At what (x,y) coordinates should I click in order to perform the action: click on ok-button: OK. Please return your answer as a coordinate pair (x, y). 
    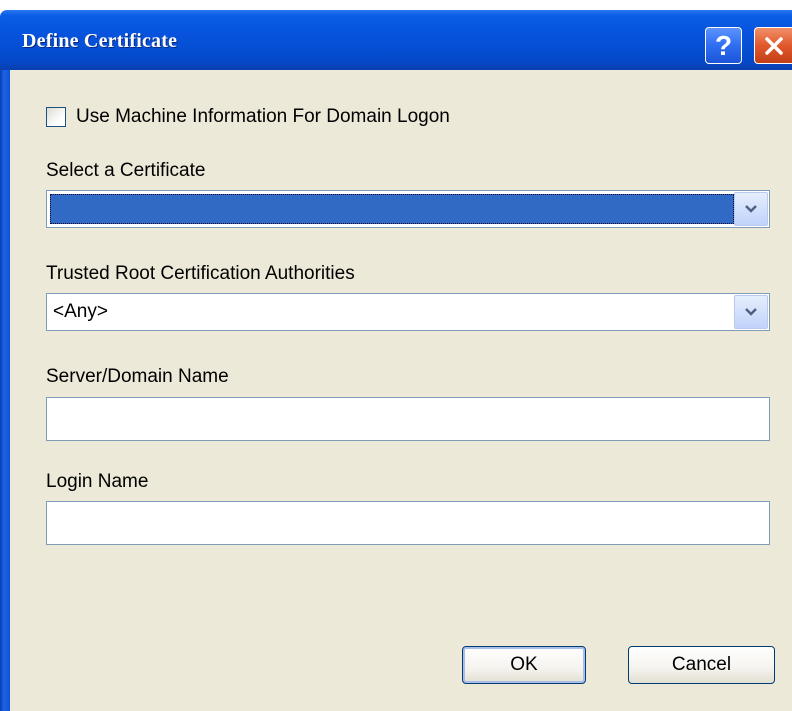
    Looking at the image, I should click on (524, 665).